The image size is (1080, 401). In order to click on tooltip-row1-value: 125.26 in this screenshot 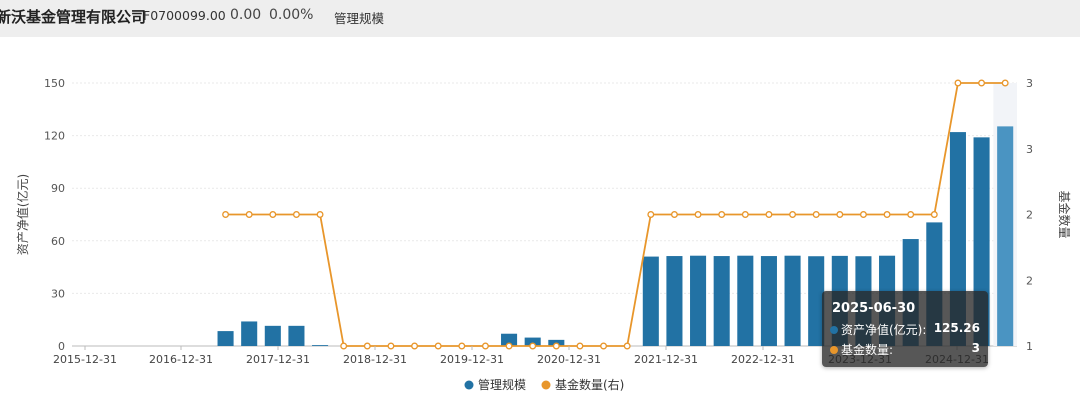, I will do `click(956, 328)`.